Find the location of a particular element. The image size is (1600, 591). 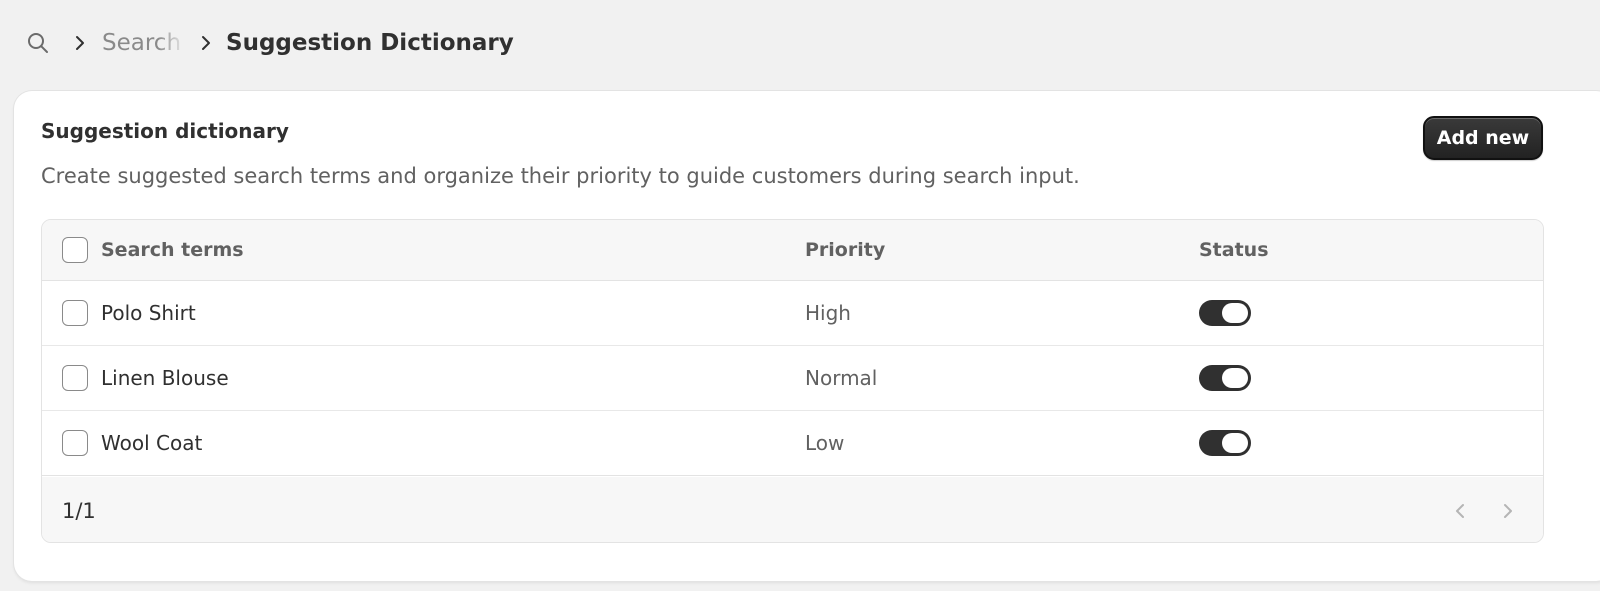

column-header-search-terms: Search terms is located at coordinates (172, 250).